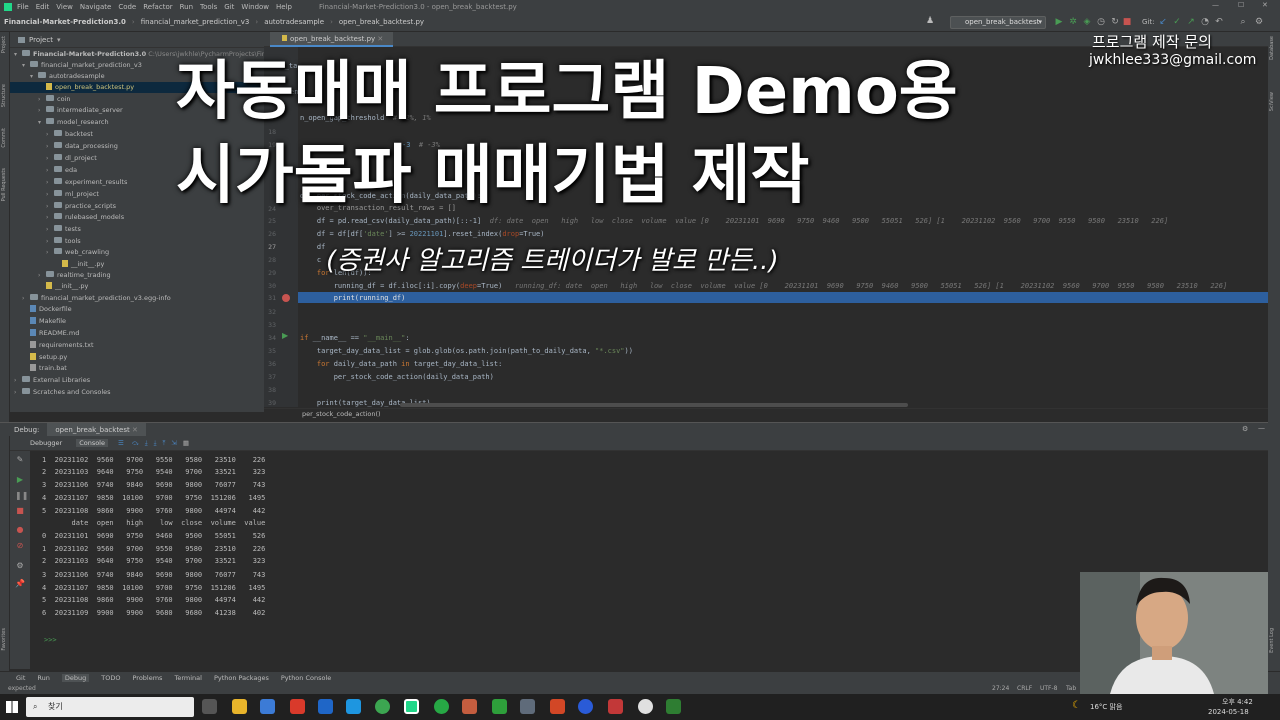 This screenshot has height=720, width=1280. I want to click on pycharm-icon, so click(411, 706).